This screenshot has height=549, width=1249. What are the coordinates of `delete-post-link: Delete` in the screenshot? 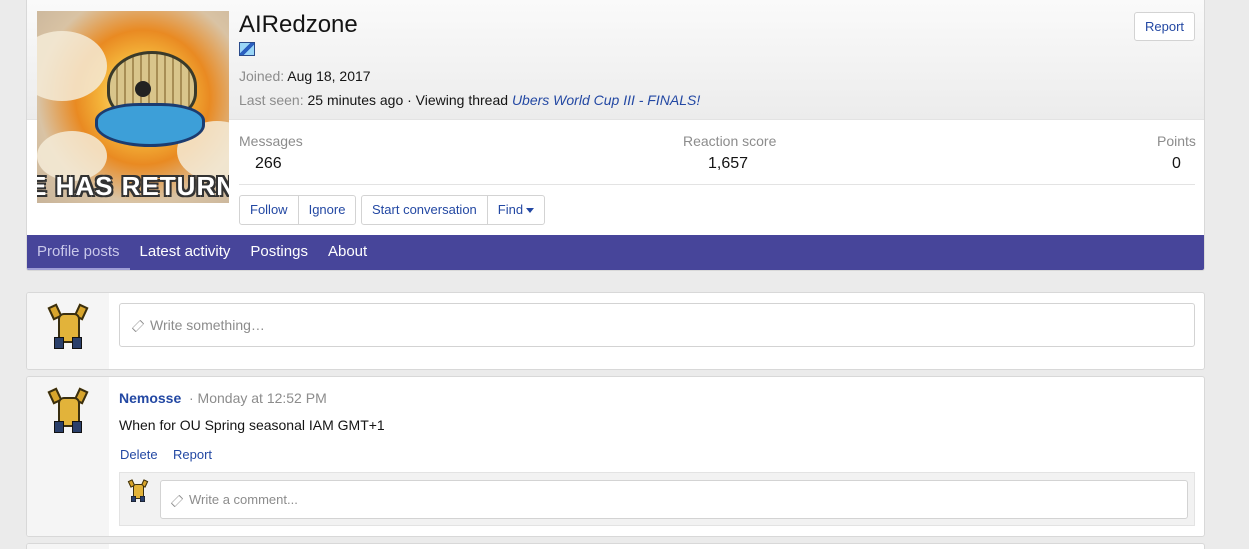 It's located at (139, 454).